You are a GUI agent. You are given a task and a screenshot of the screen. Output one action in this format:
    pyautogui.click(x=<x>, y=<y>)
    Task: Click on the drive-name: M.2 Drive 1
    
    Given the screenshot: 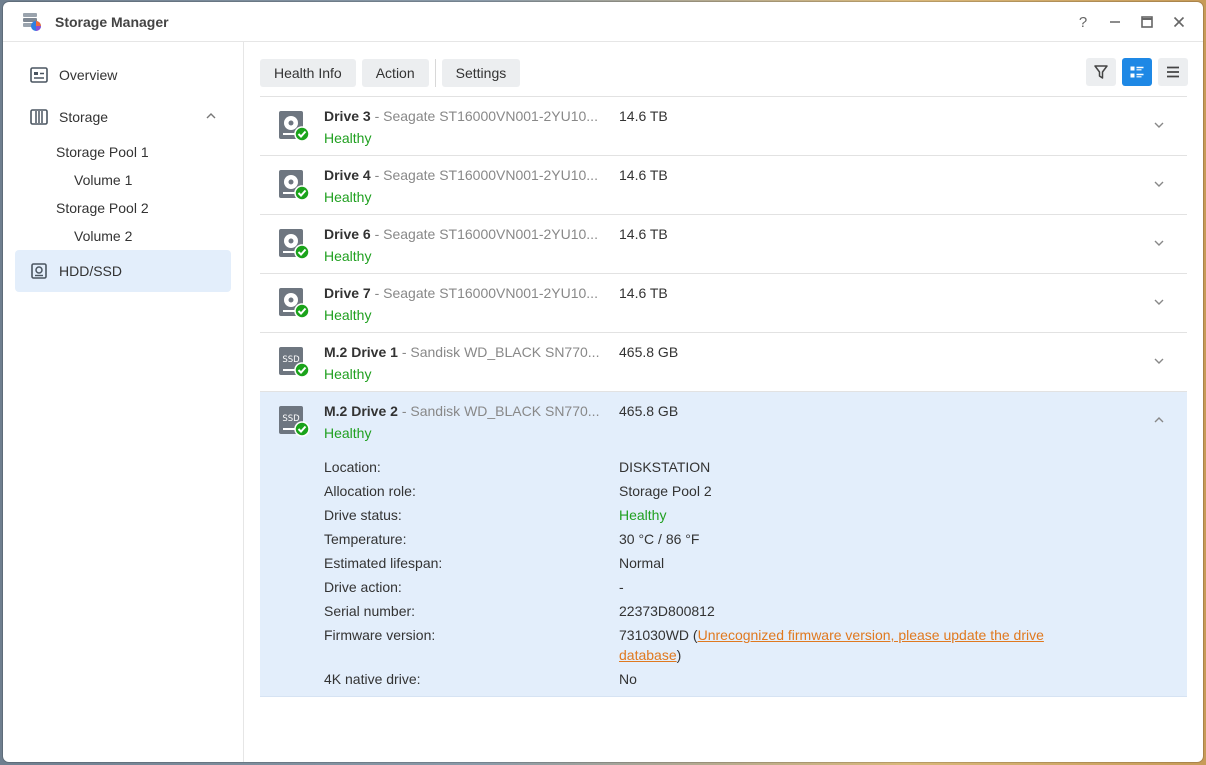 What is the action you would take?
    pyautogui.click(x=361, y=352)
    